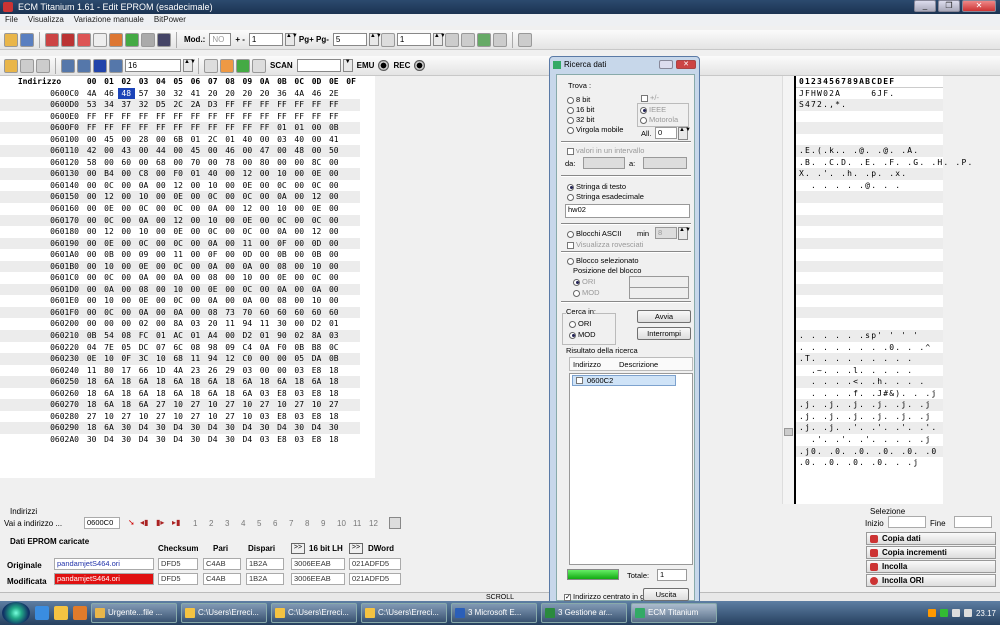 The height and width of the screenshot is (625, 1000). I want to click on hex-byte-cell: 0D, so click(247, 255).